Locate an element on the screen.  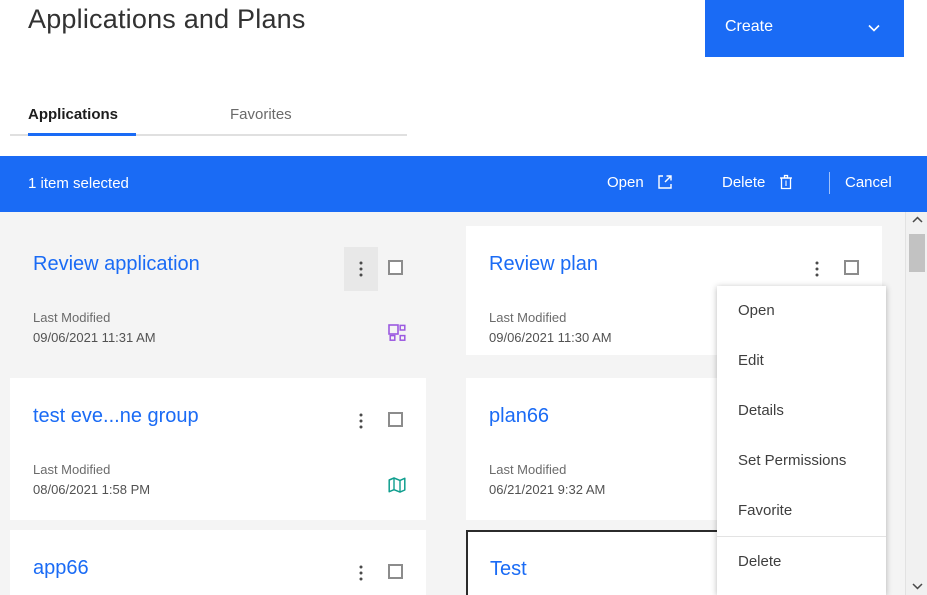
tab-bar: Applications Favorites is located at coordinates (463, 116).